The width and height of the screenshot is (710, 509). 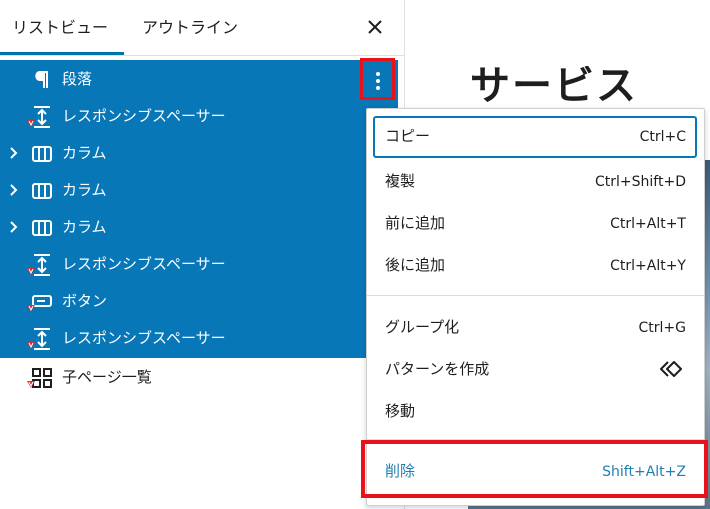 I want to click on list-item-child-pages: 子ページ一覧, so click(x=180, y=377).